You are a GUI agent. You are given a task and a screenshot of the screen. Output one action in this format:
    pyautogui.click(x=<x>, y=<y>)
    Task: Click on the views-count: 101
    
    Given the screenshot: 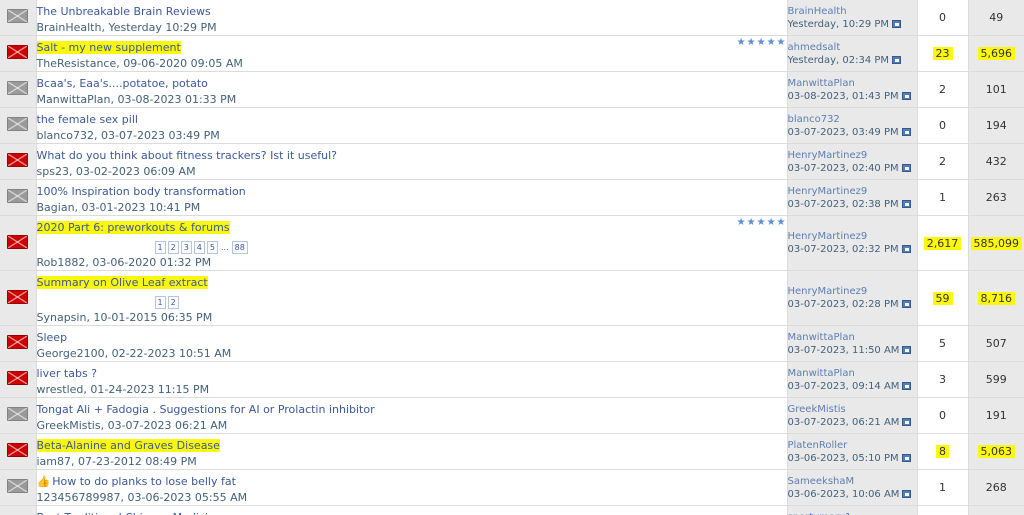 What is the action you would take?
    pyautogui.click(x=996, y=89)
    